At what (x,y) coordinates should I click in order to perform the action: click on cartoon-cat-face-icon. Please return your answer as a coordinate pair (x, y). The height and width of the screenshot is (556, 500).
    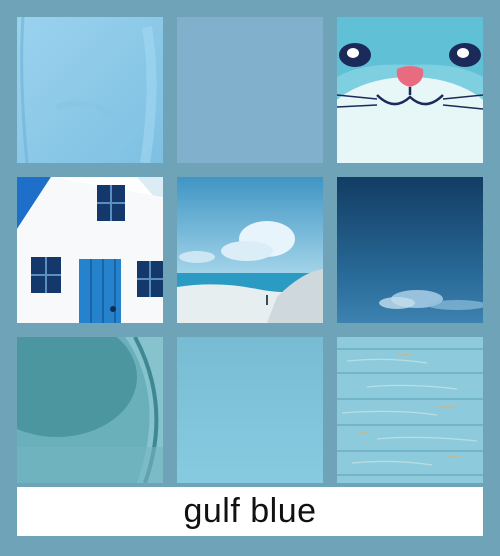
    Looking at the image, I should click on (410, 90).